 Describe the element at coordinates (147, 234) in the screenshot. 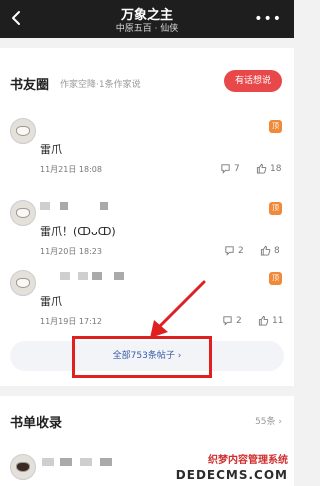

I see `post-item: 顶 雷爪！(ↀᴗↀ) 11月20日 18:23 2 8` at that location.